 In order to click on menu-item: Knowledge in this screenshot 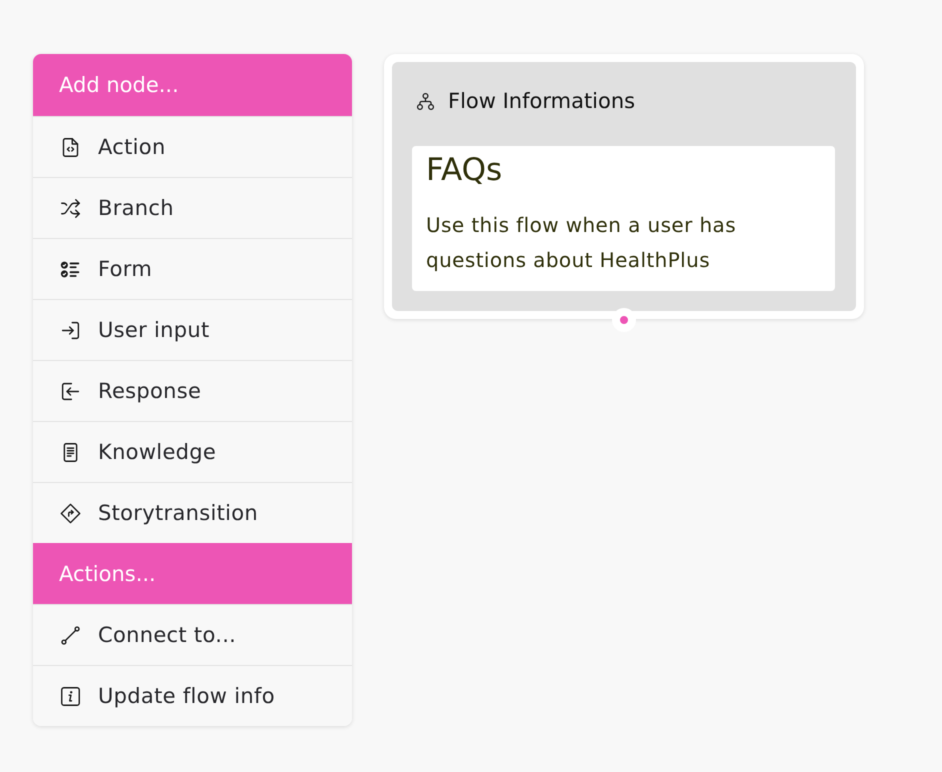, I will do `click(192, 451)`.